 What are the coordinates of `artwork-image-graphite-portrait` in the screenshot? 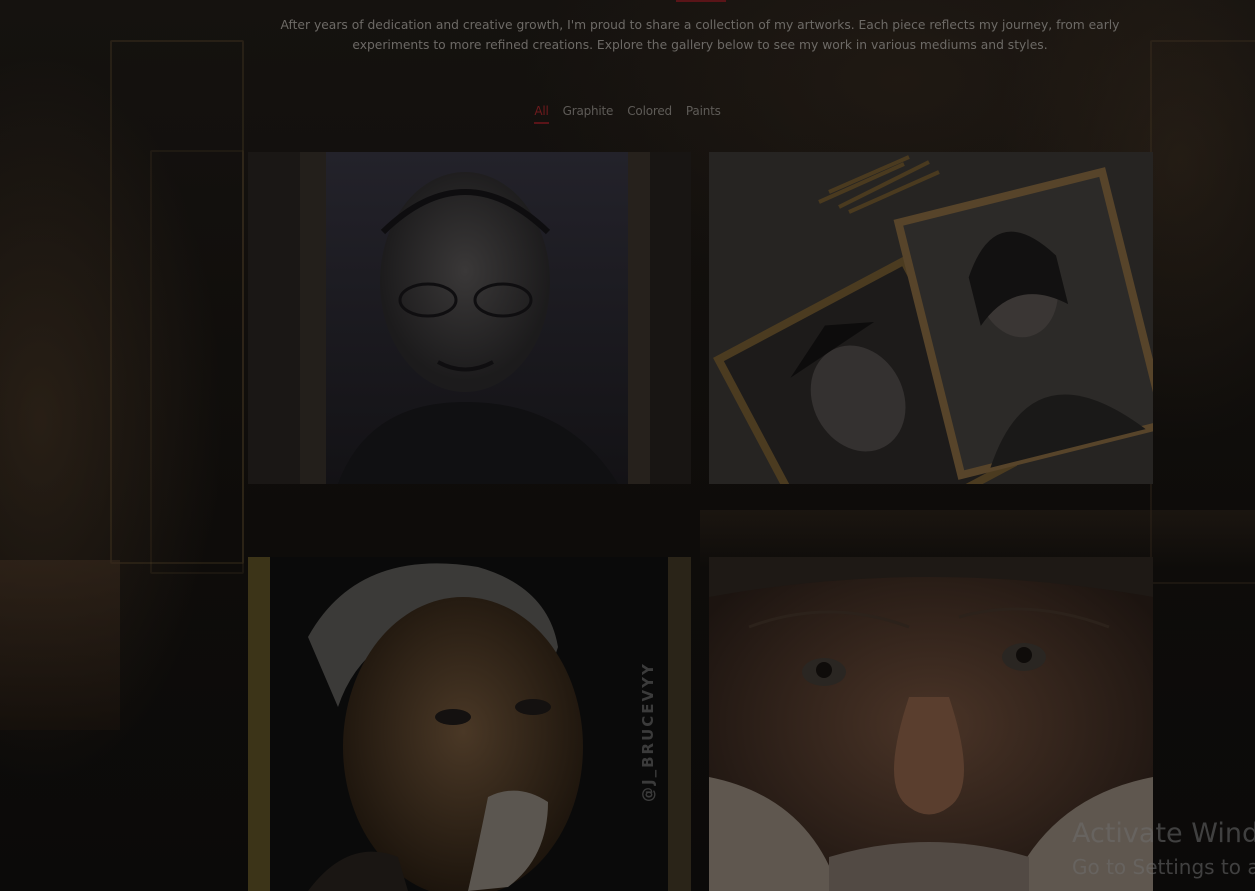 It's located at (469, 318).